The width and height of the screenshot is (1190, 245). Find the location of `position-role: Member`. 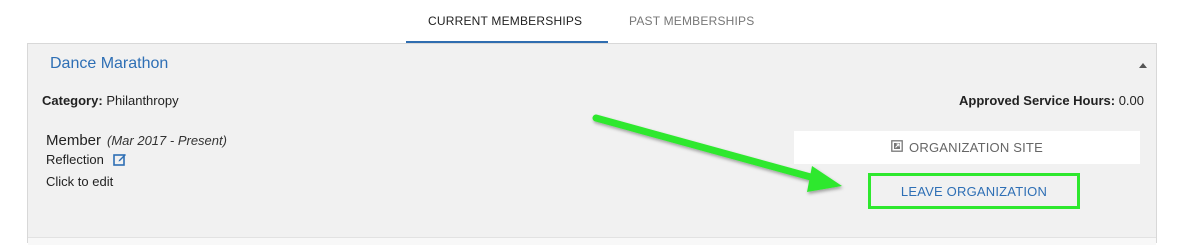

position-role: Member is located at coordinates (74, 140).